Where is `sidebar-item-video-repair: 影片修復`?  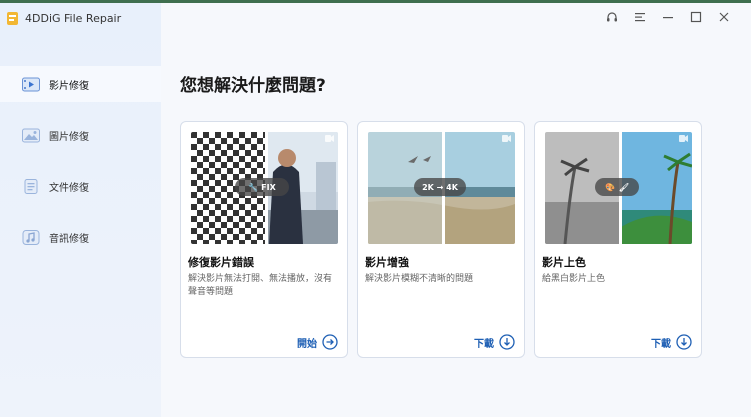
sidebar-item-video-repair: 影片修復 is located at coordinates (80, 84).